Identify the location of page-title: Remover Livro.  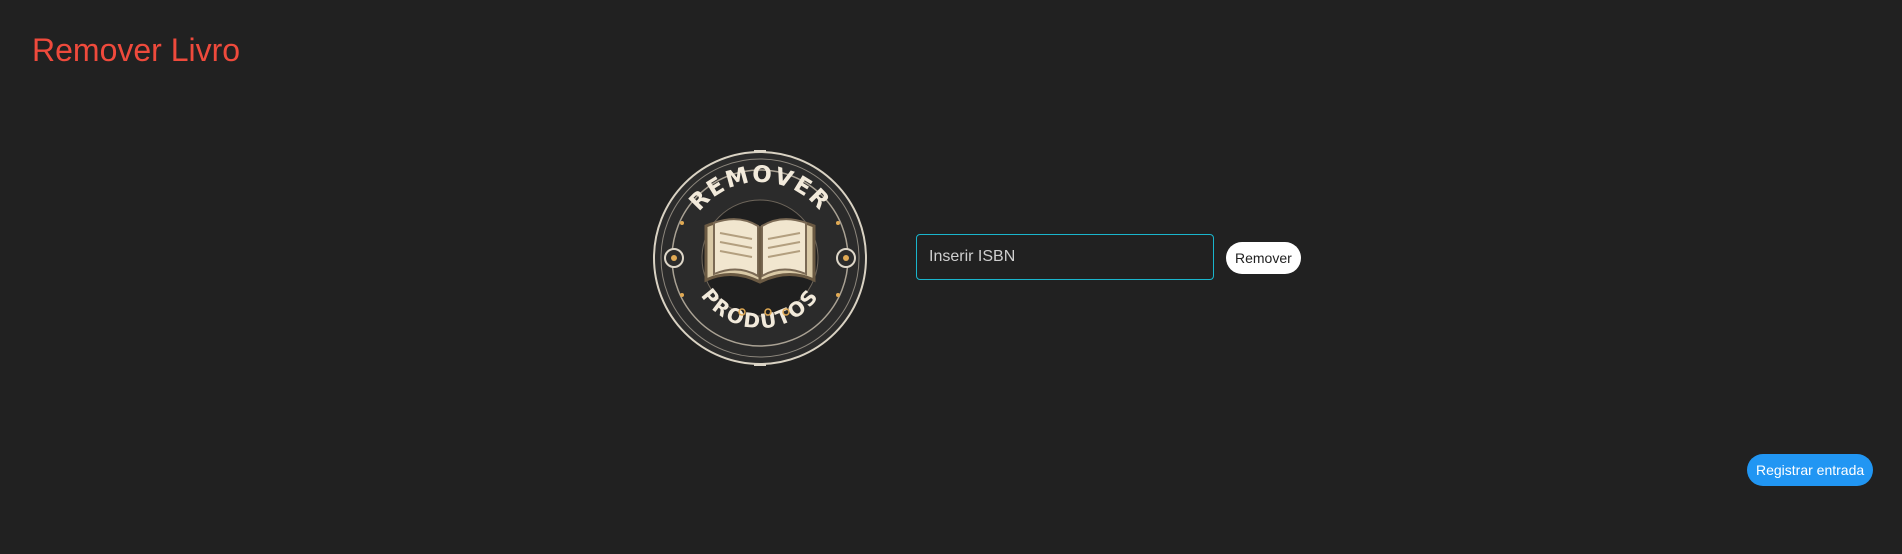
(136, 50).